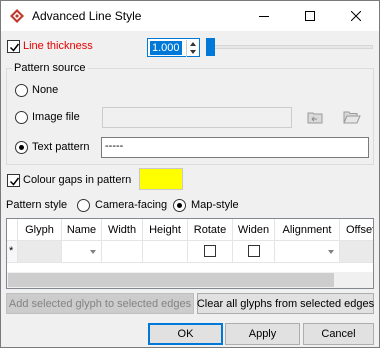 The height and width of the screenshot is (348, 380). I want to click on cell-name-dropdown, so click(82, 252).